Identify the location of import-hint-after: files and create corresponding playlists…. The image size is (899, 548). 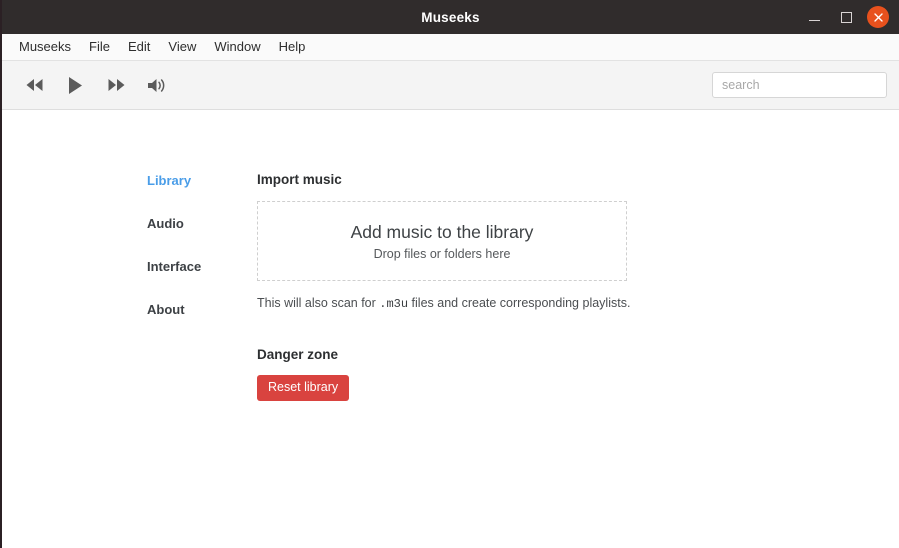
(519, 303).